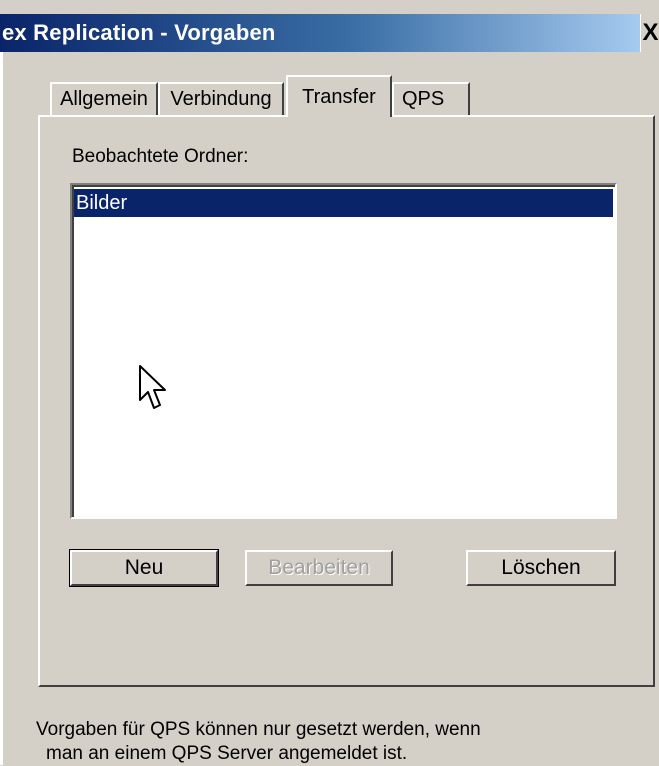 Image resolution: width=659 pixels, height=766 pixels. I want to click on delete-button: Löschen, so click(541, 568).